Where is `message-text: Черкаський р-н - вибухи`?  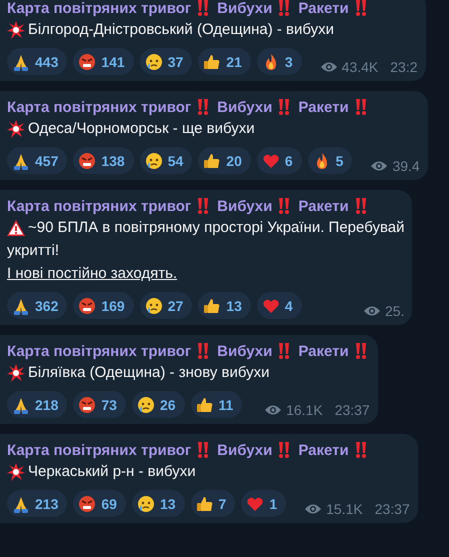
message-text: Черкаський р-н - вибухи is located at coordinates (112, 472).